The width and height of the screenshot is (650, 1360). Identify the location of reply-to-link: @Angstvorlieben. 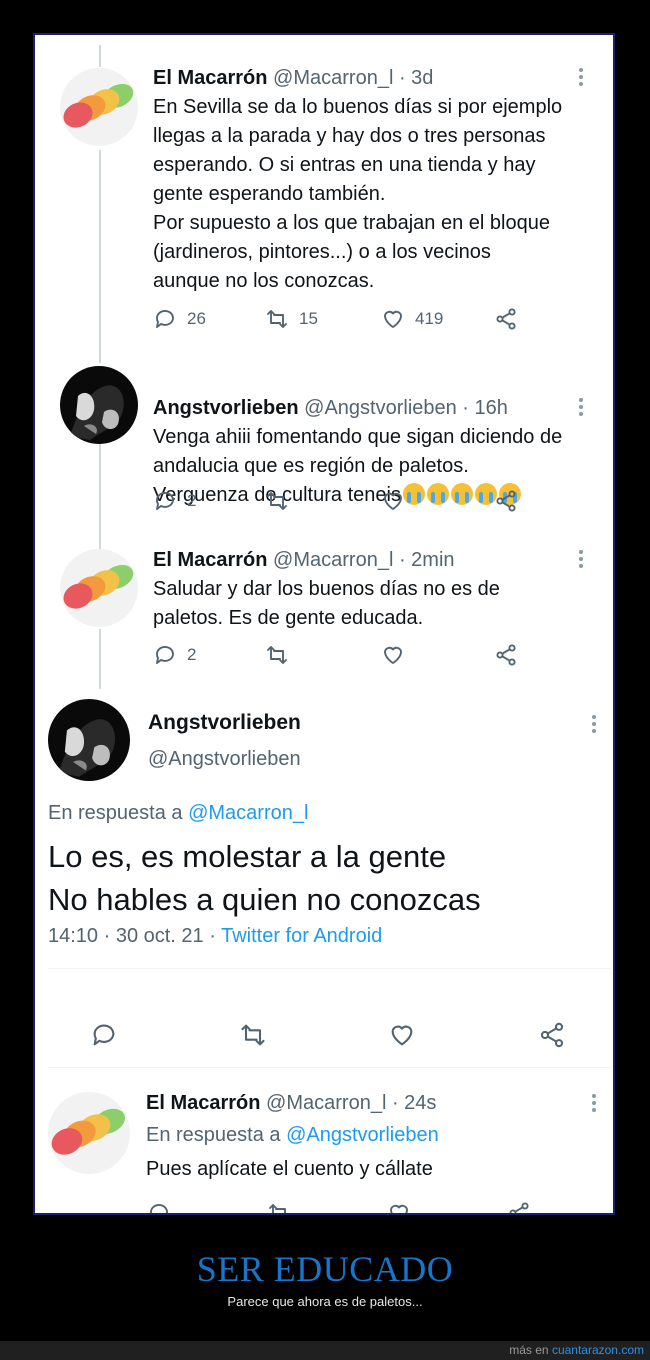
(362, 1135).